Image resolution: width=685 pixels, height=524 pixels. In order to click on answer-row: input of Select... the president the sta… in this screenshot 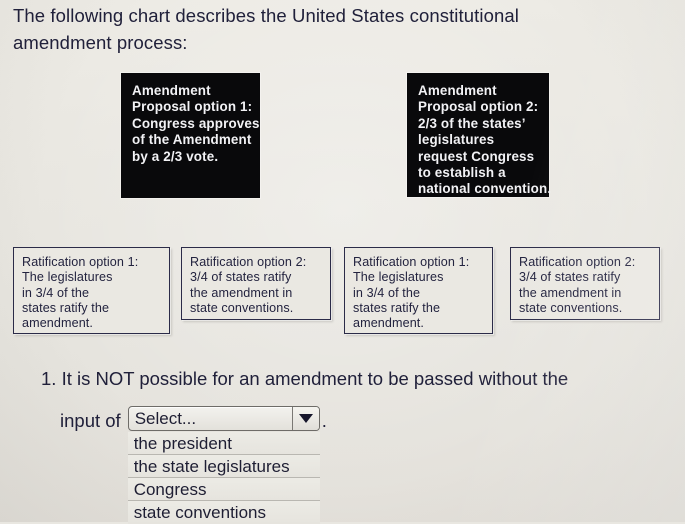, I will do `click(193, 465)`.